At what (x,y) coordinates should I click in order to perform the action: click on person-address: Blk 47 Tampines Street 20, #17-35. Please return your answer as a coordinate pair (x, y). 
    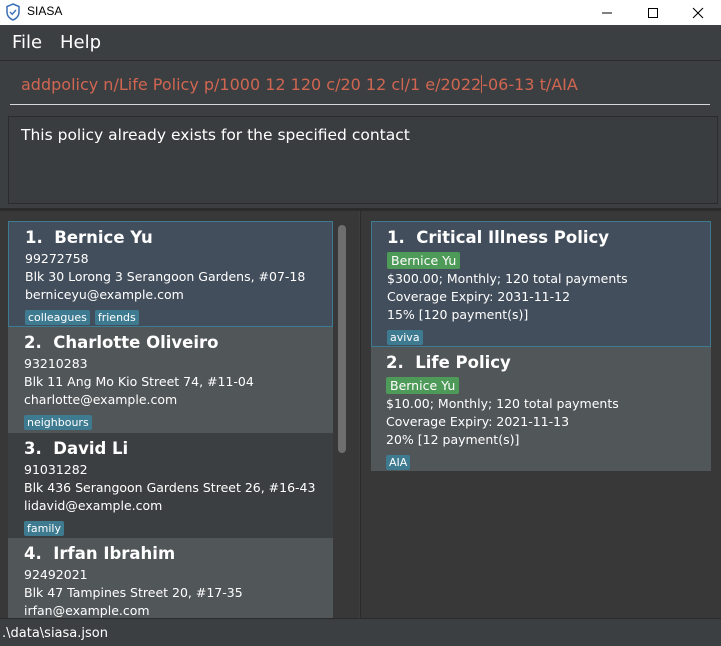
    Looking at the image, I should click on (133, 592).